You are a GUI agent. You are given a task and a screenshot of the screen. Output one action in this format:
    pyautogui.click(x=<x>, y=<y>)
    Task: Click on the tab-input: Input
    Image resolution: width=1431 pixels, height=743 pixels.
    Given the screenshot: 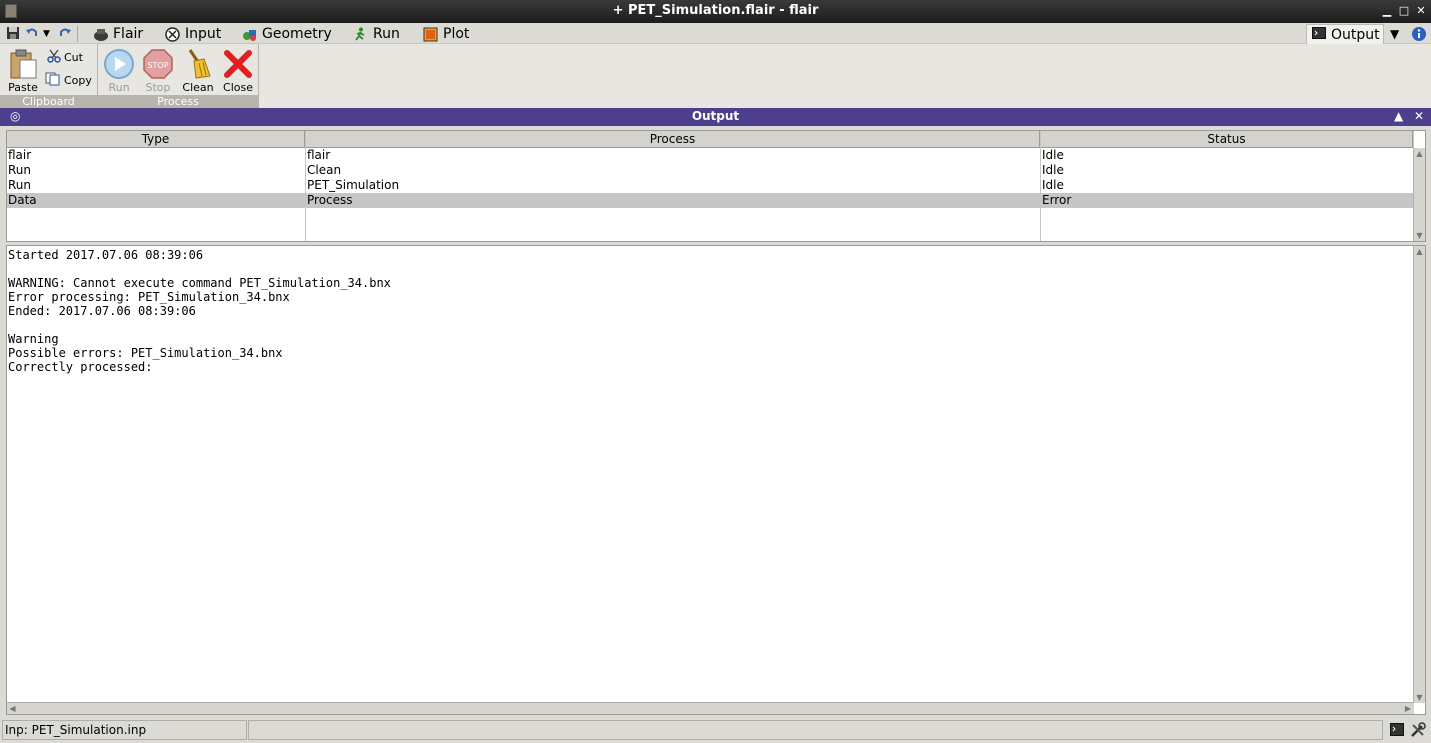 What is the action you would take?
    pyautogui.click(x=193, y=34)
    